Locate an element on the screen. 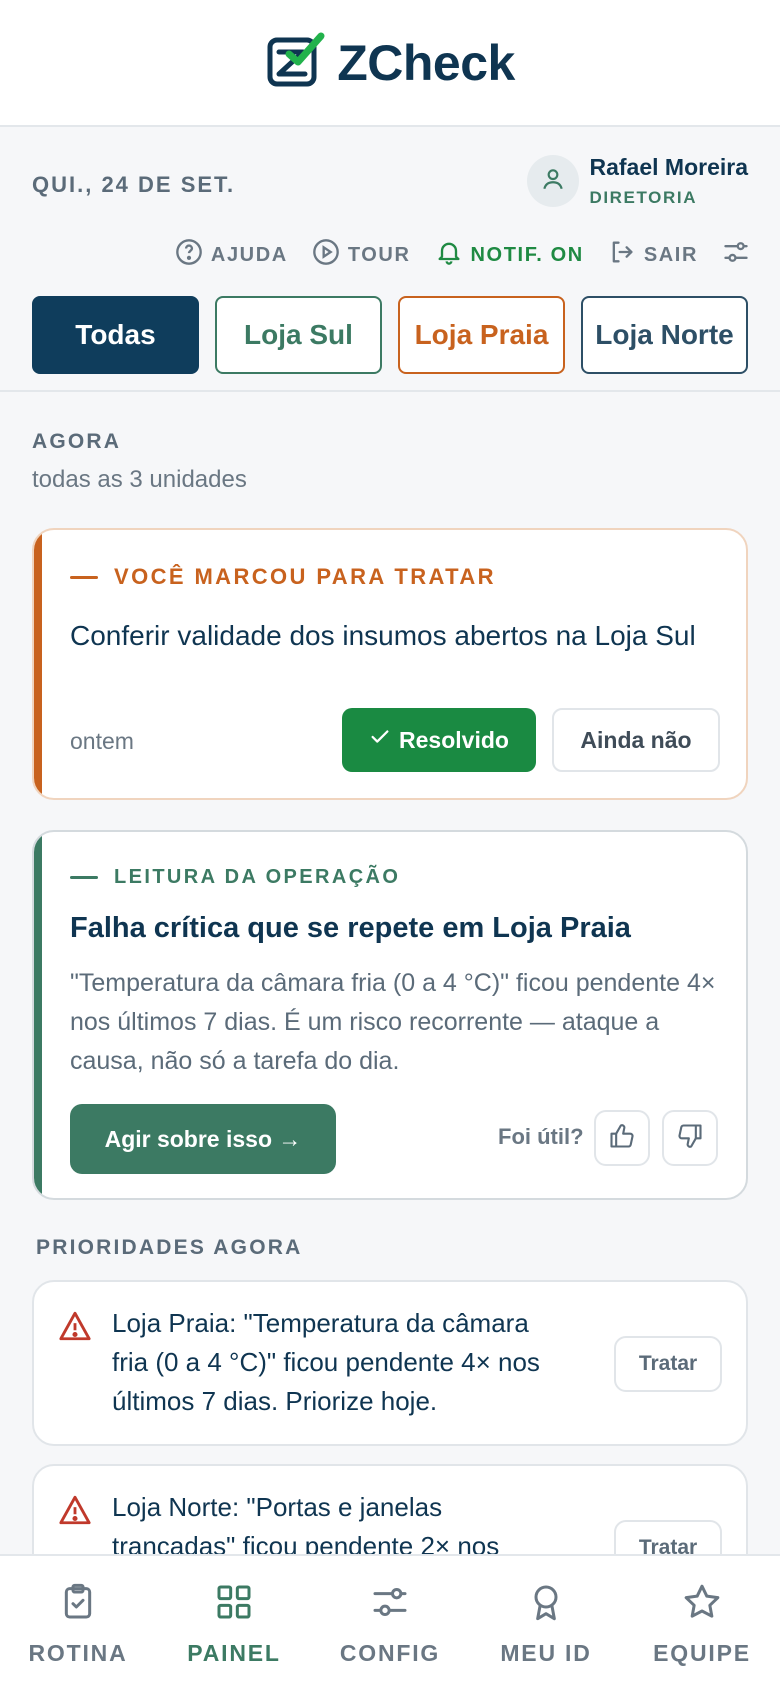 This screenshot has width=780, height=1688. store-filter: Todas Loja Sul Loja Praia Loja Norte is located at coordinates (390, 335).